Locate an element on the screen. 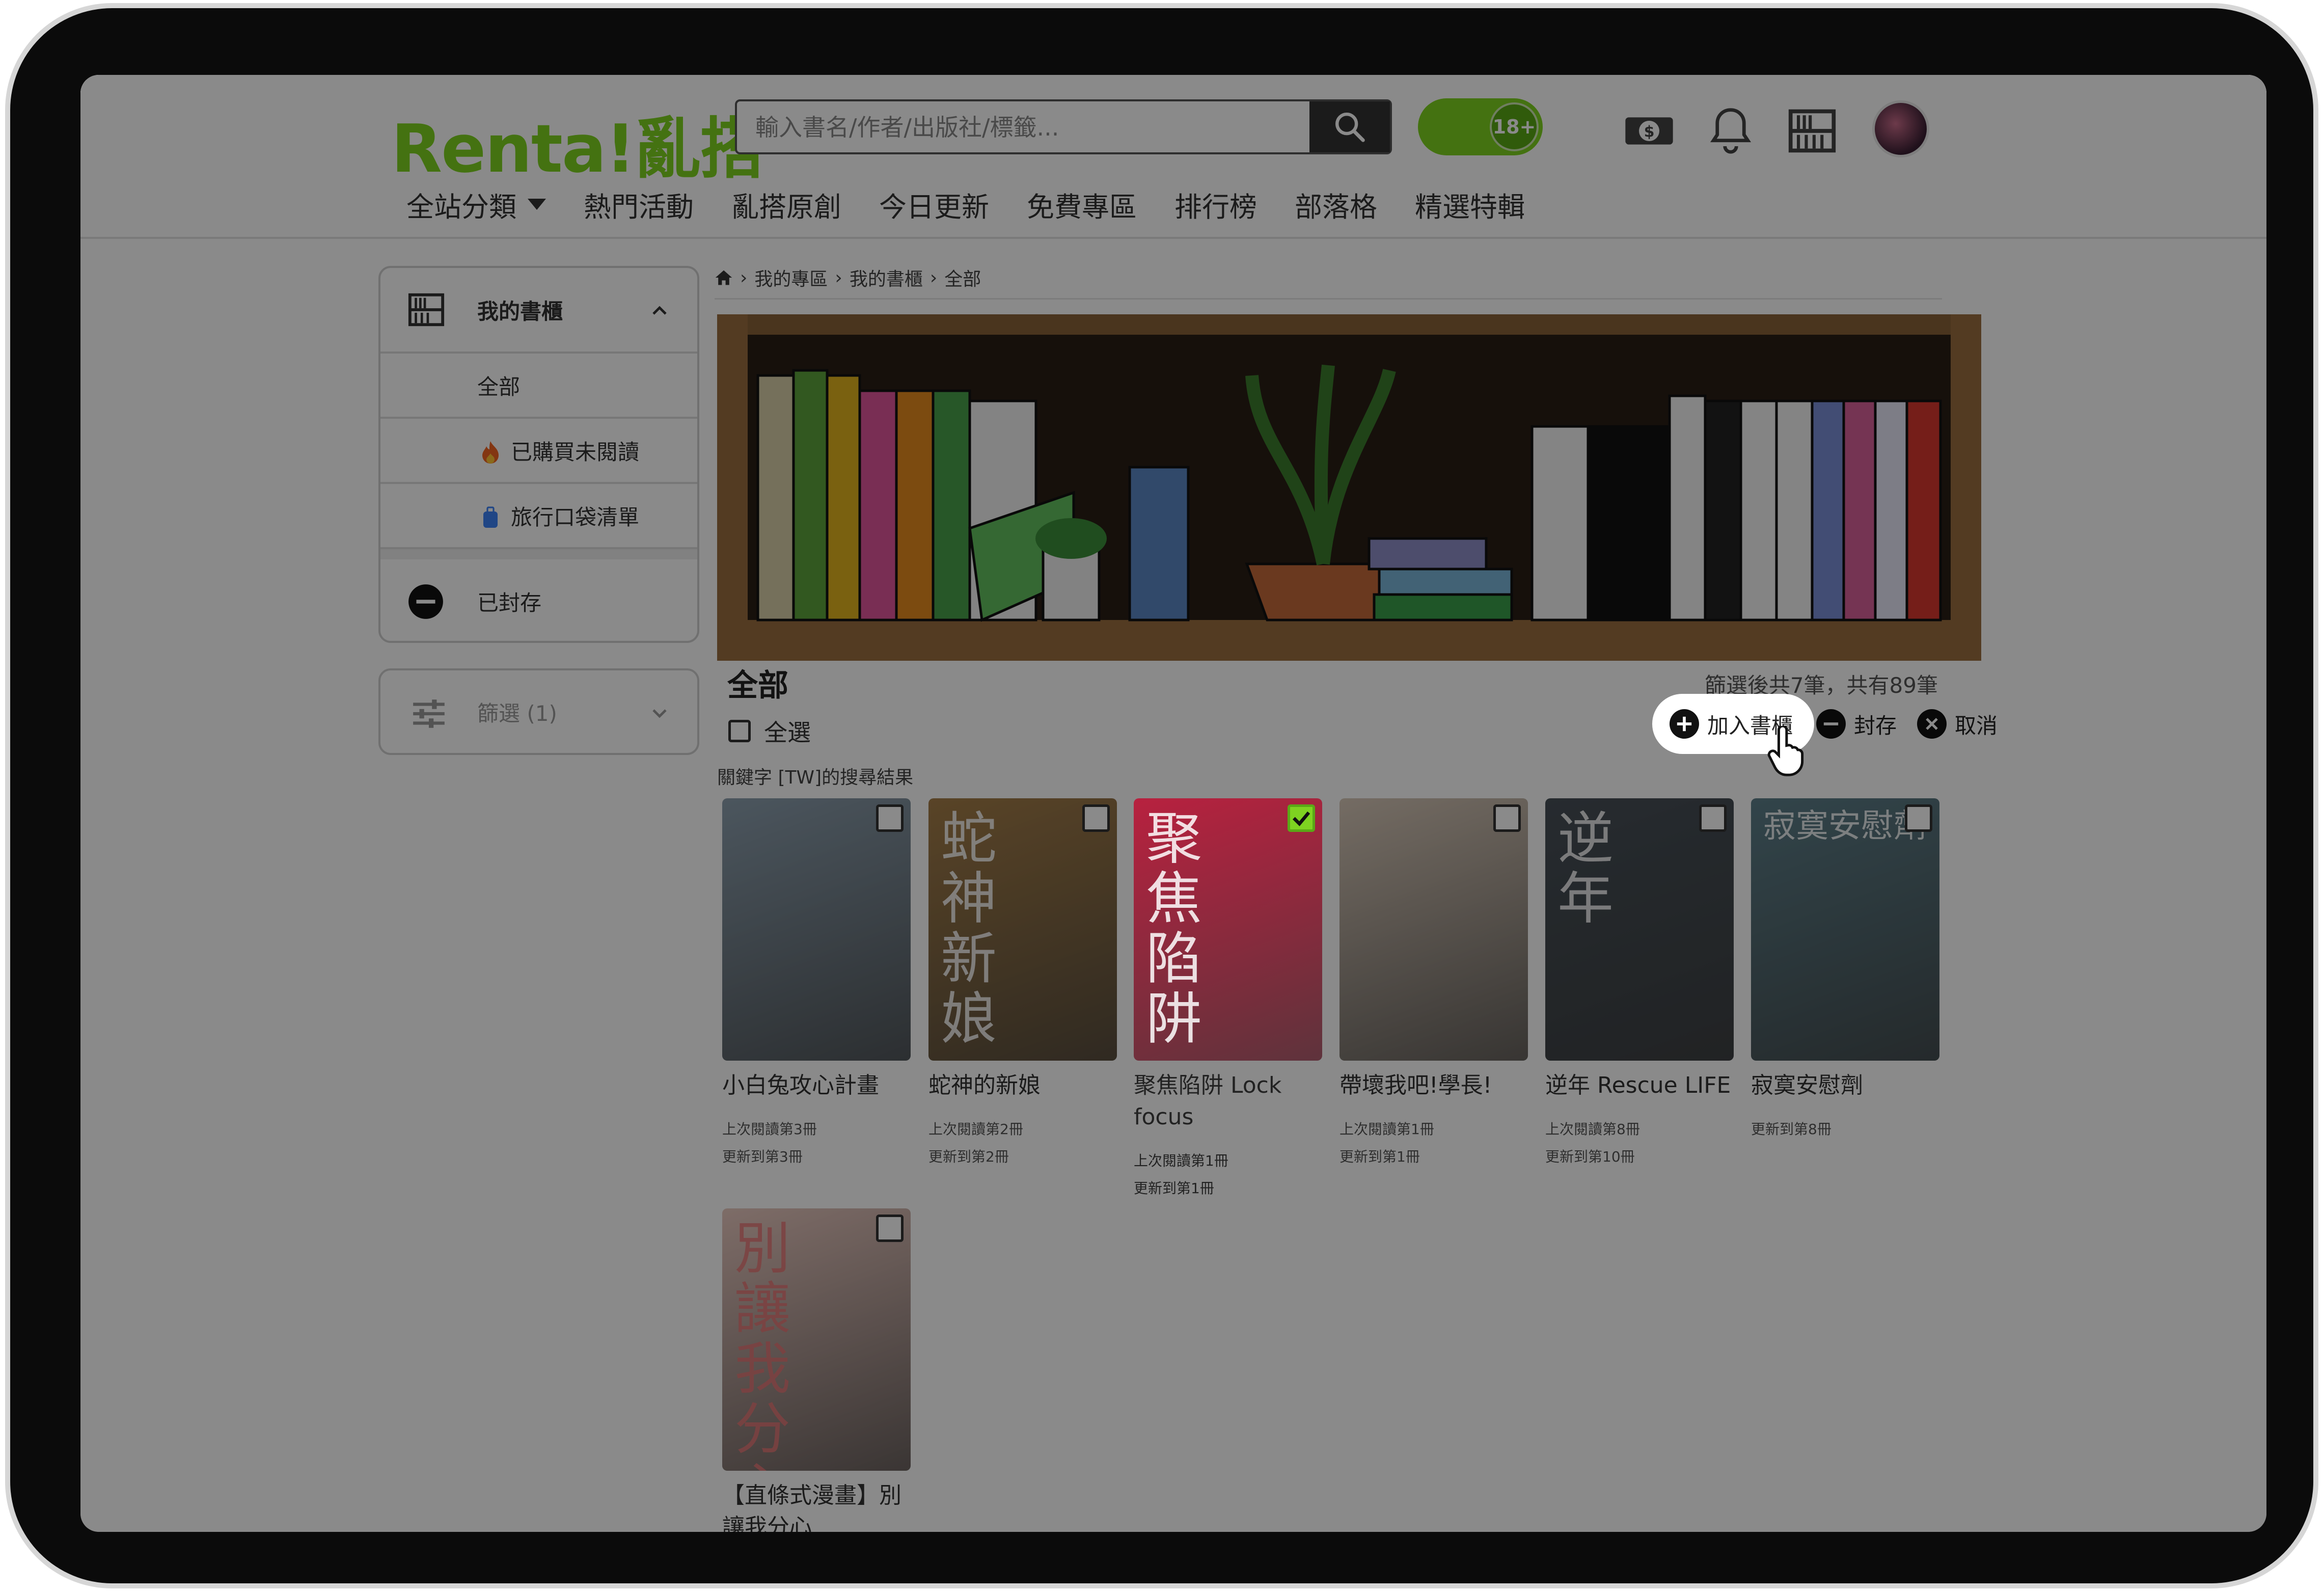 The height and width of the screenshot is (1592, 2324). sidebar-item-label: 旅行口袋清單 is located at coordinates (575, 517).